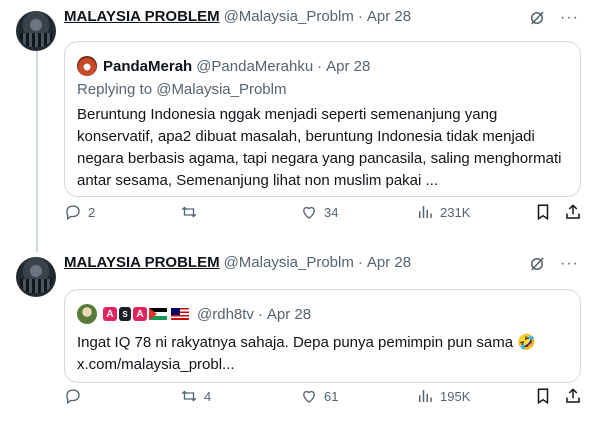 The width and height of the screenshot is (595, 421). I want to click on quote-header: PandaMerah @PandaMerahku · Apr 28, so click(322, 66).